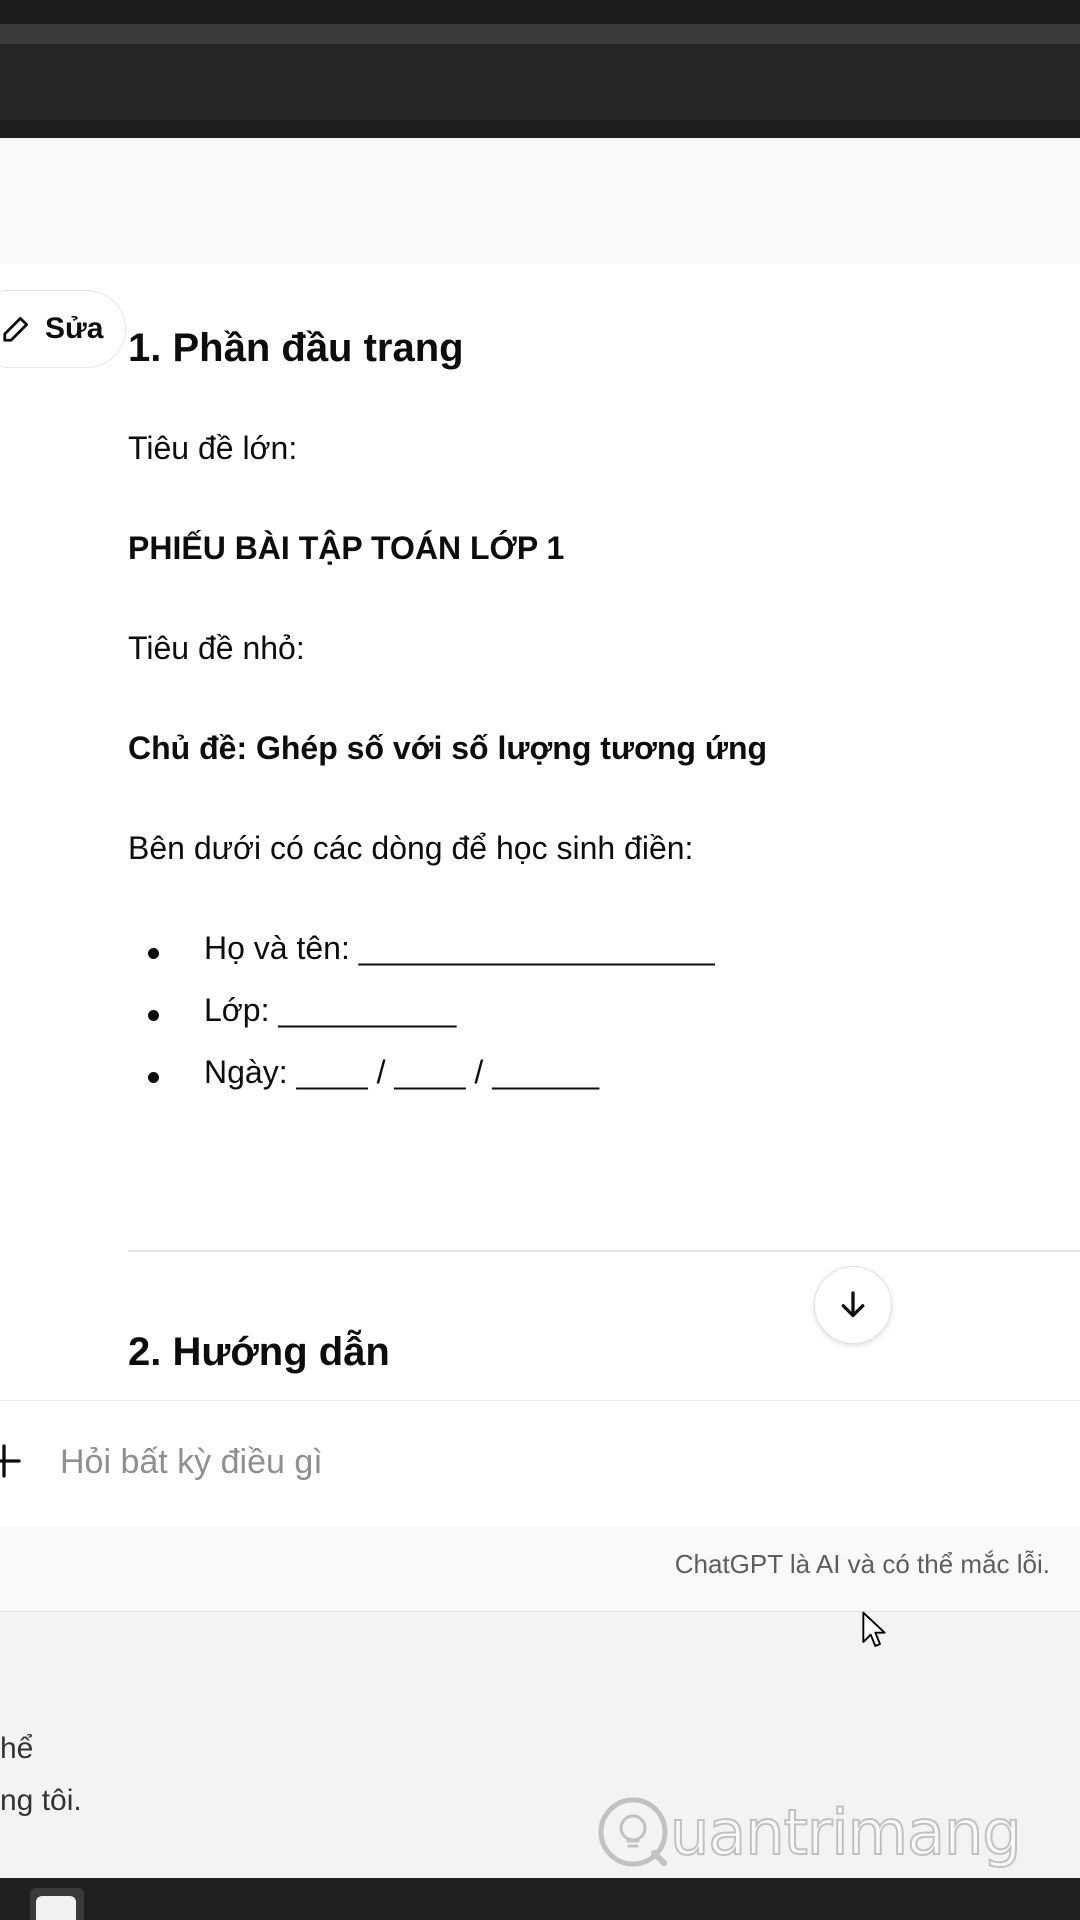 The image size is (1080, 1920). Describe the element at coordinates (15, 329) in the screenshot. I see `pencil-icon` at that location.